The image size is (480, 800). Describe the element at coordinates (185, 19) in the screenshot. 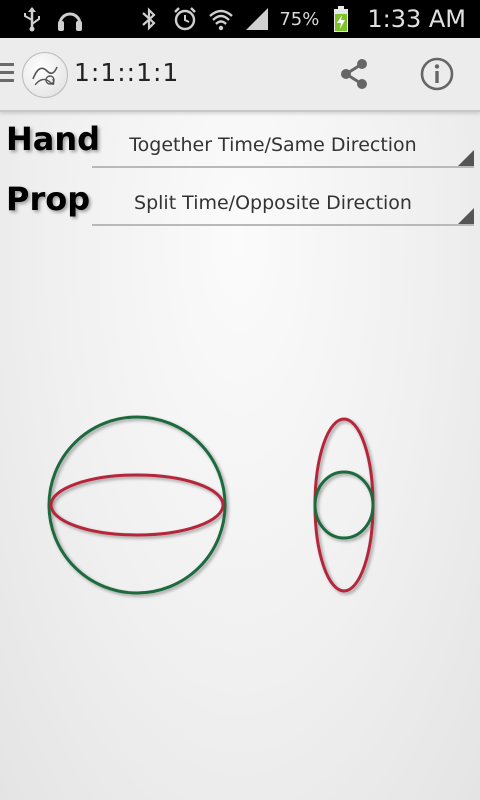

I see `alarm-icon` at that location.